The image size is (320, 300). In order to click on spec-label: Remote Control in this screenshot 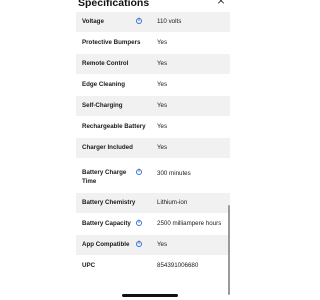, I will do `click(105, 63)`.